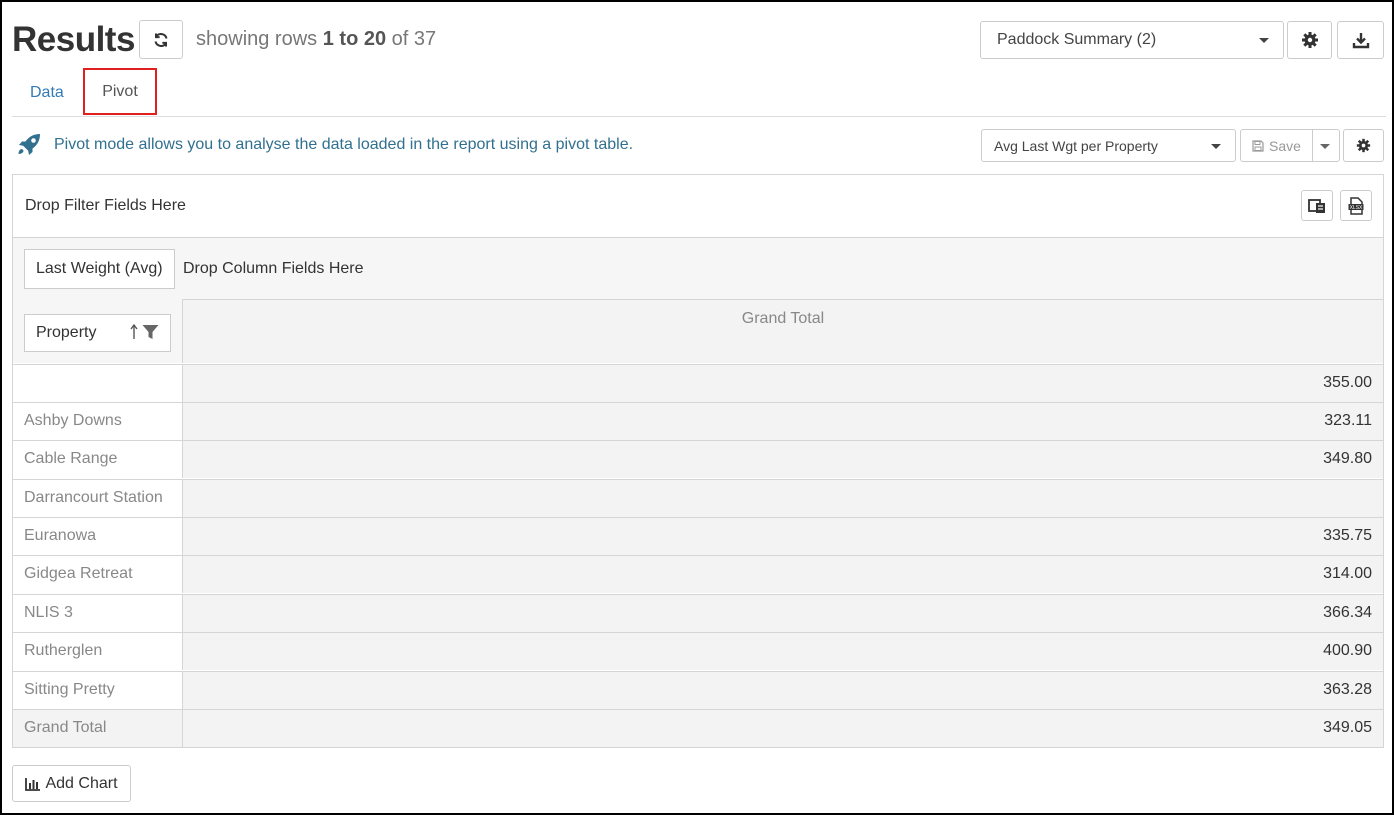 This screenshot has width=1394, height=815. I want to click on svg-text: XLSX, so click(1356, 207).